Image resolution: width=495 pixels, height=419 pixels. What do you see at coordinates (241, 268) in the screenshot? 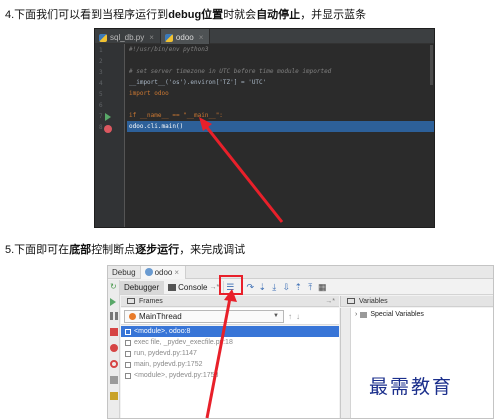
I see `annotation-arrows` at bounding box center [241, 268].